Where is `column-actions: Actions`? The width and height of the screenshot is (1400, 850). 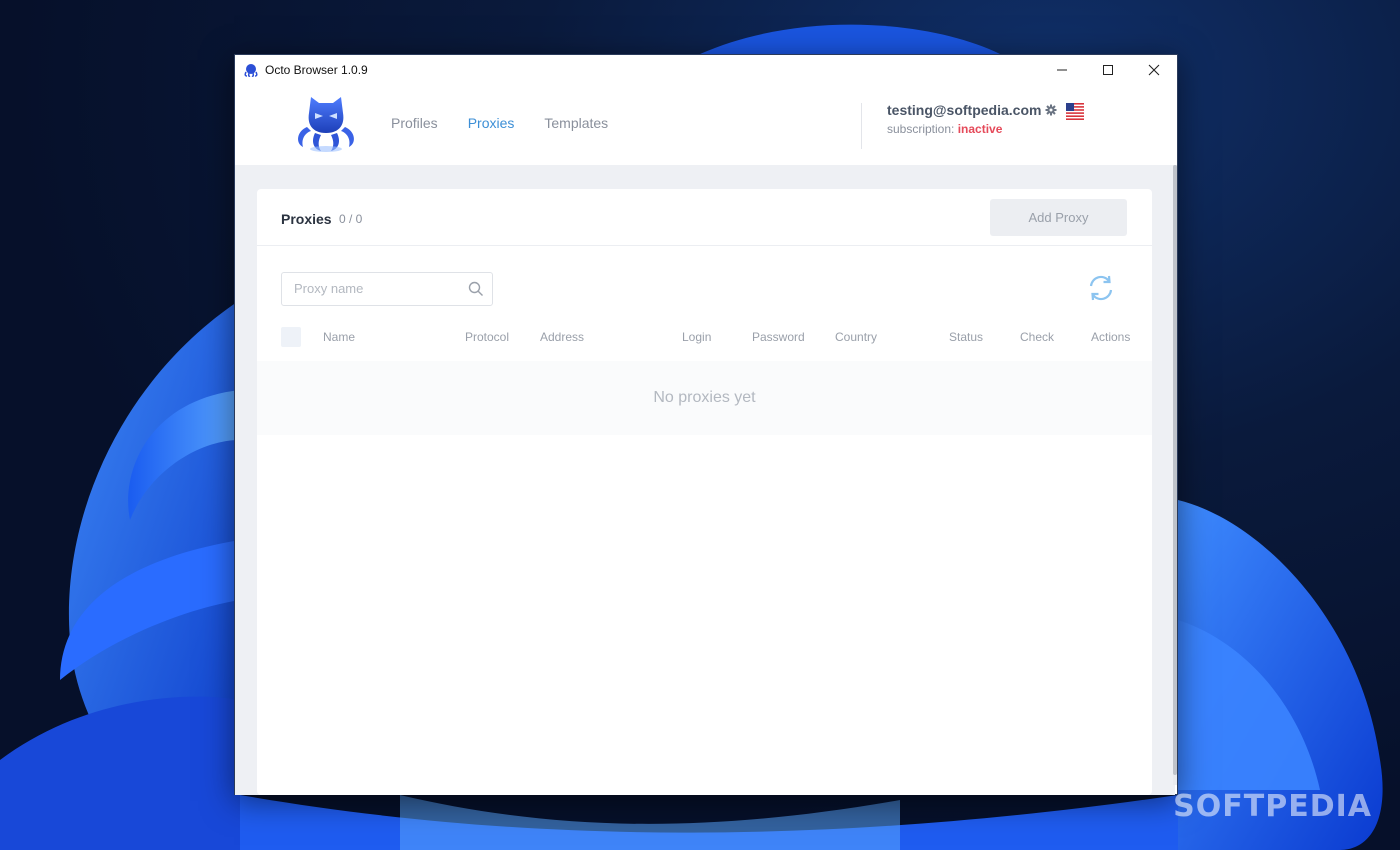
column-actions: Actions is located at coordinates (1110, 337).